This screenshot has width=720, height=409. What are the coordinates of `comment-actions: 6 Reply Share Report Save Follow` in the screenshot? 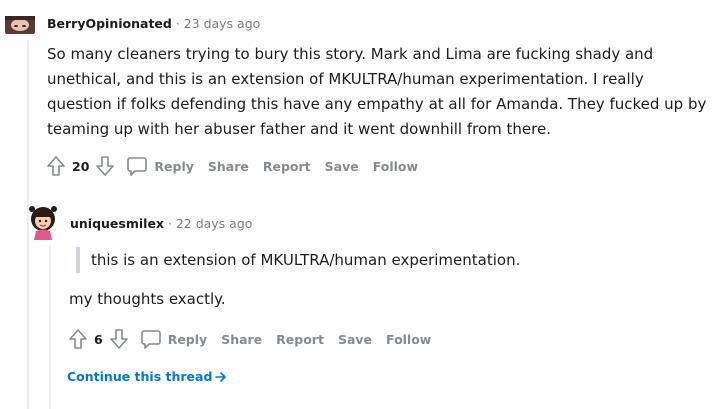 It's located at (256, 339).